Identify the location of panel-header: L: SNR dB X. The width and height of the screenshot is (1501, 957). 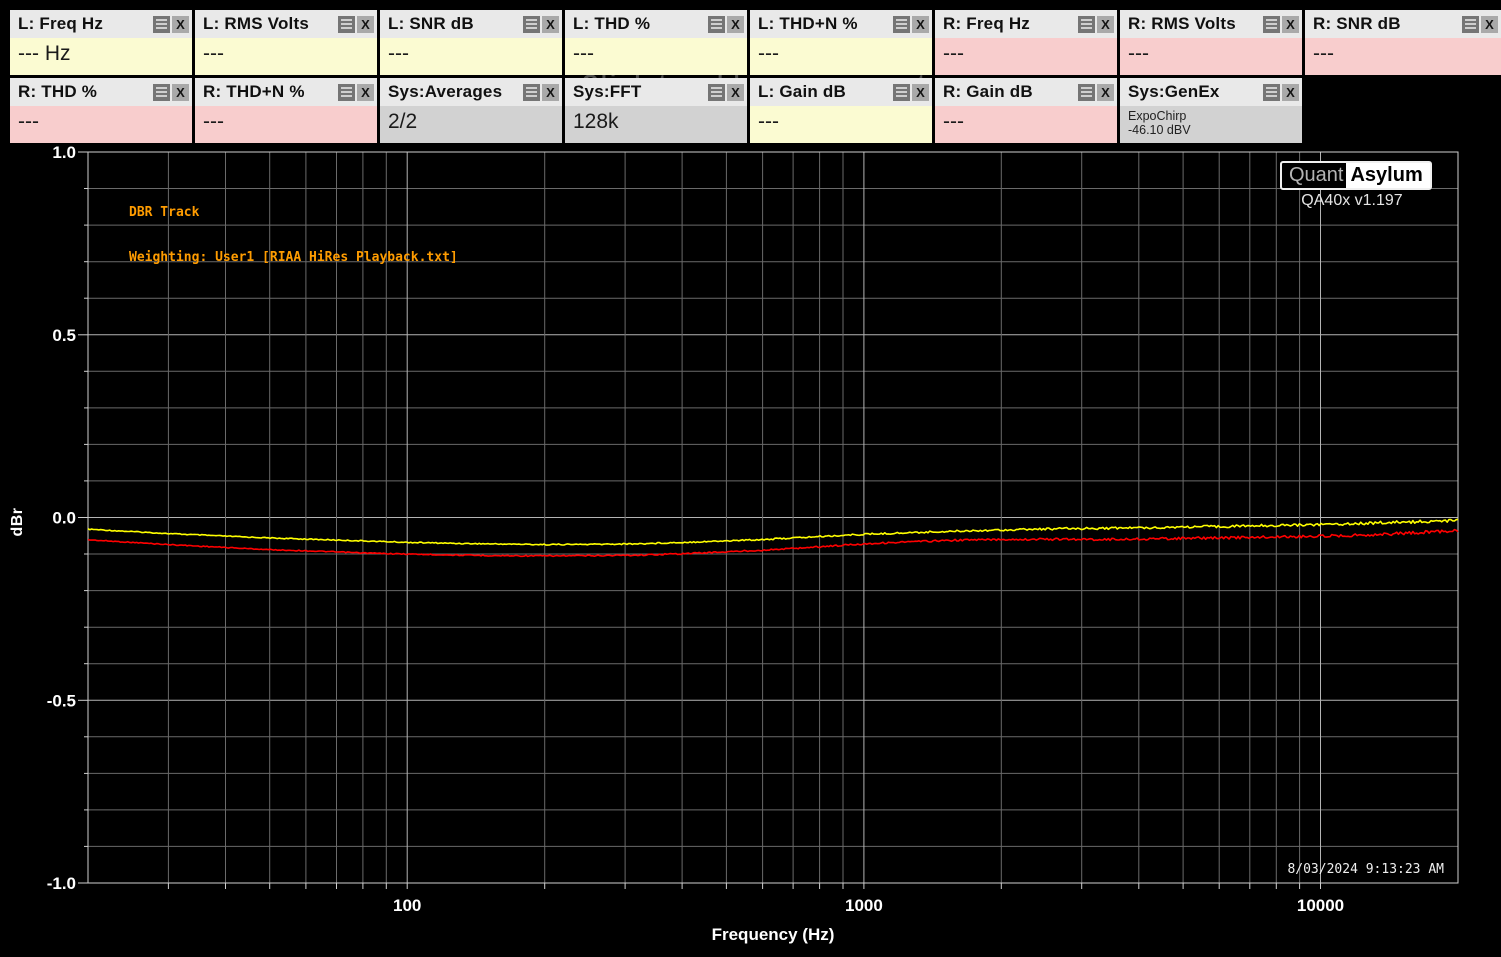
(471, 24).